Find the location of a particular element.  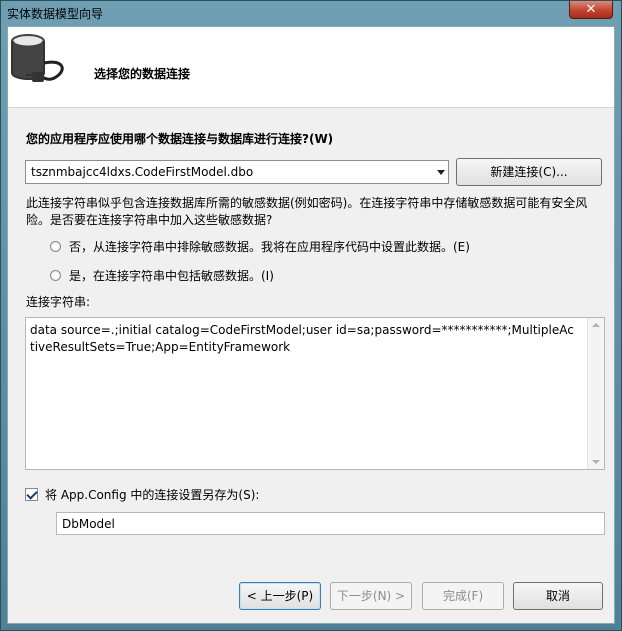

connection-select-value: tsznmbajcc4ldxs.CodeFirstModel.dbo is located at coordinates (142, 172).